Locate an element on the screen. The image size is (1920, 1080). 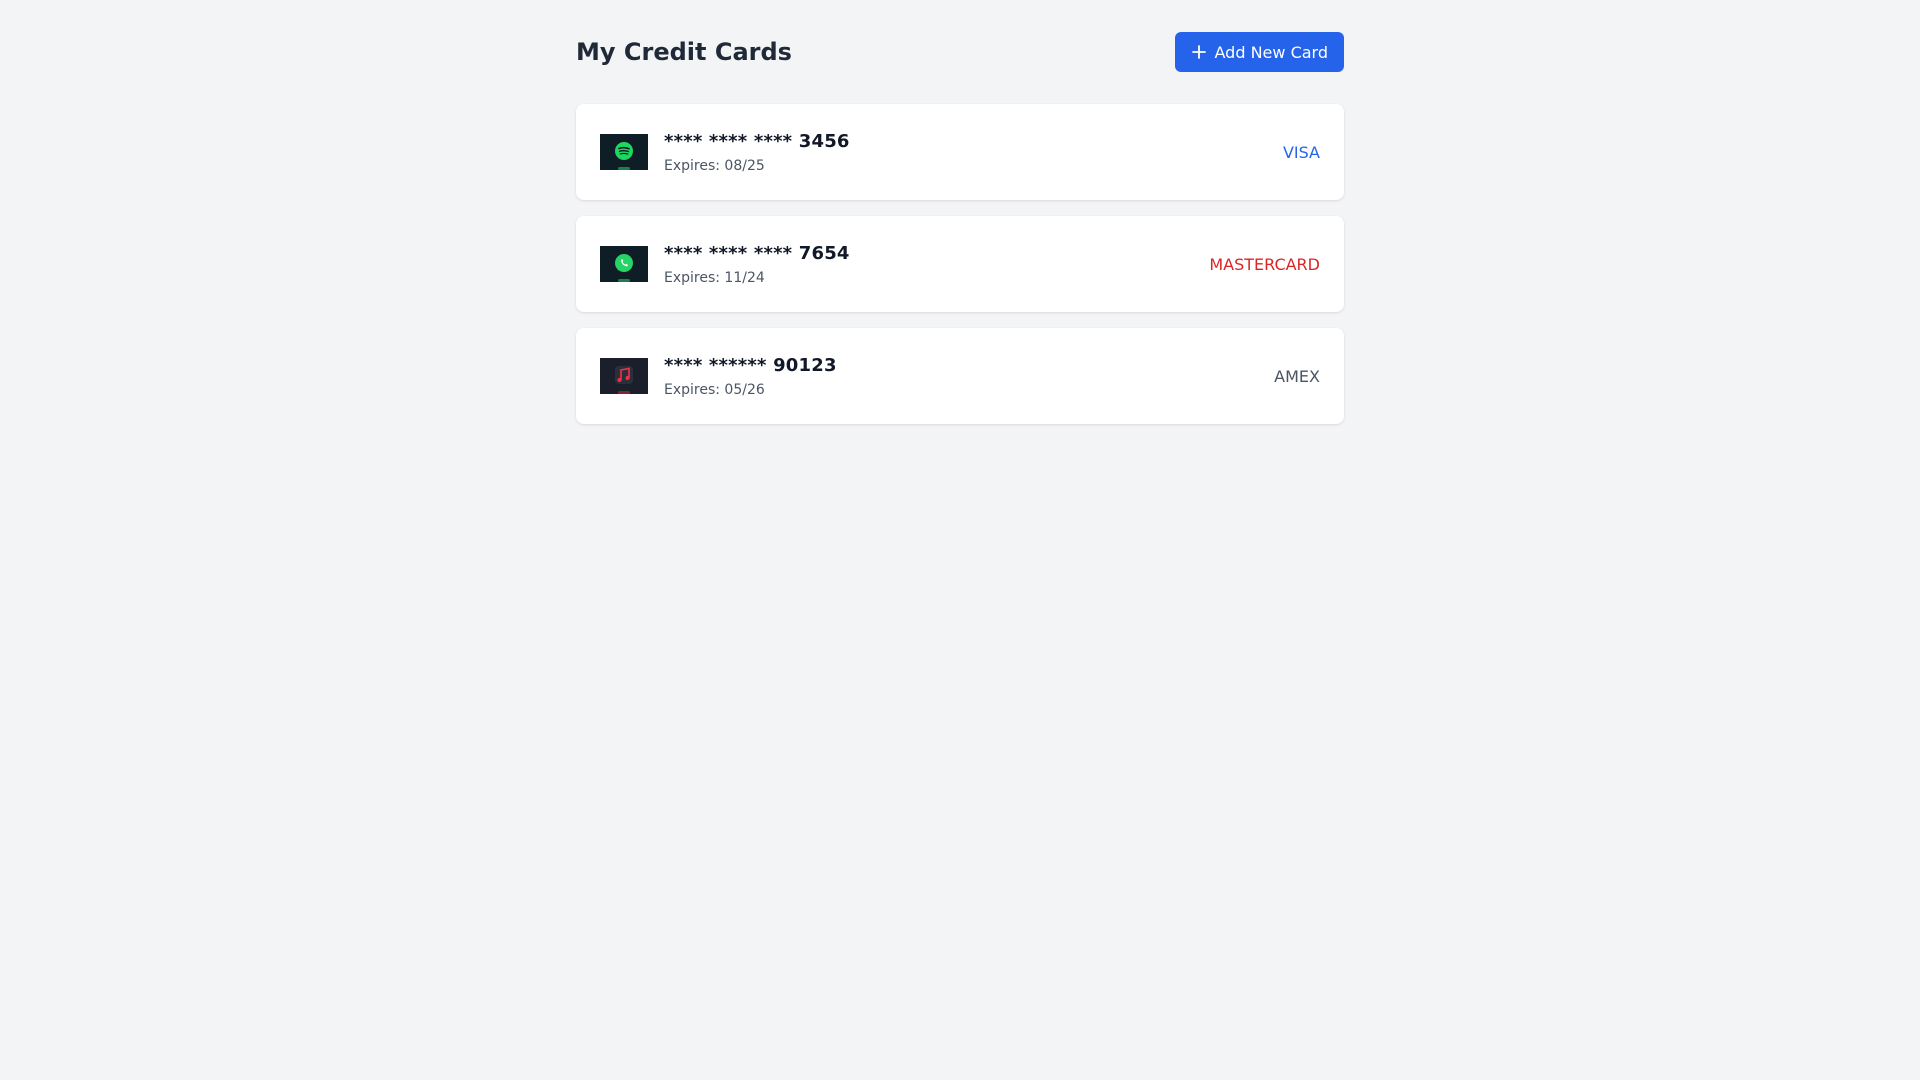
card-brand: AMEX is located at coordinates (1297, 376).